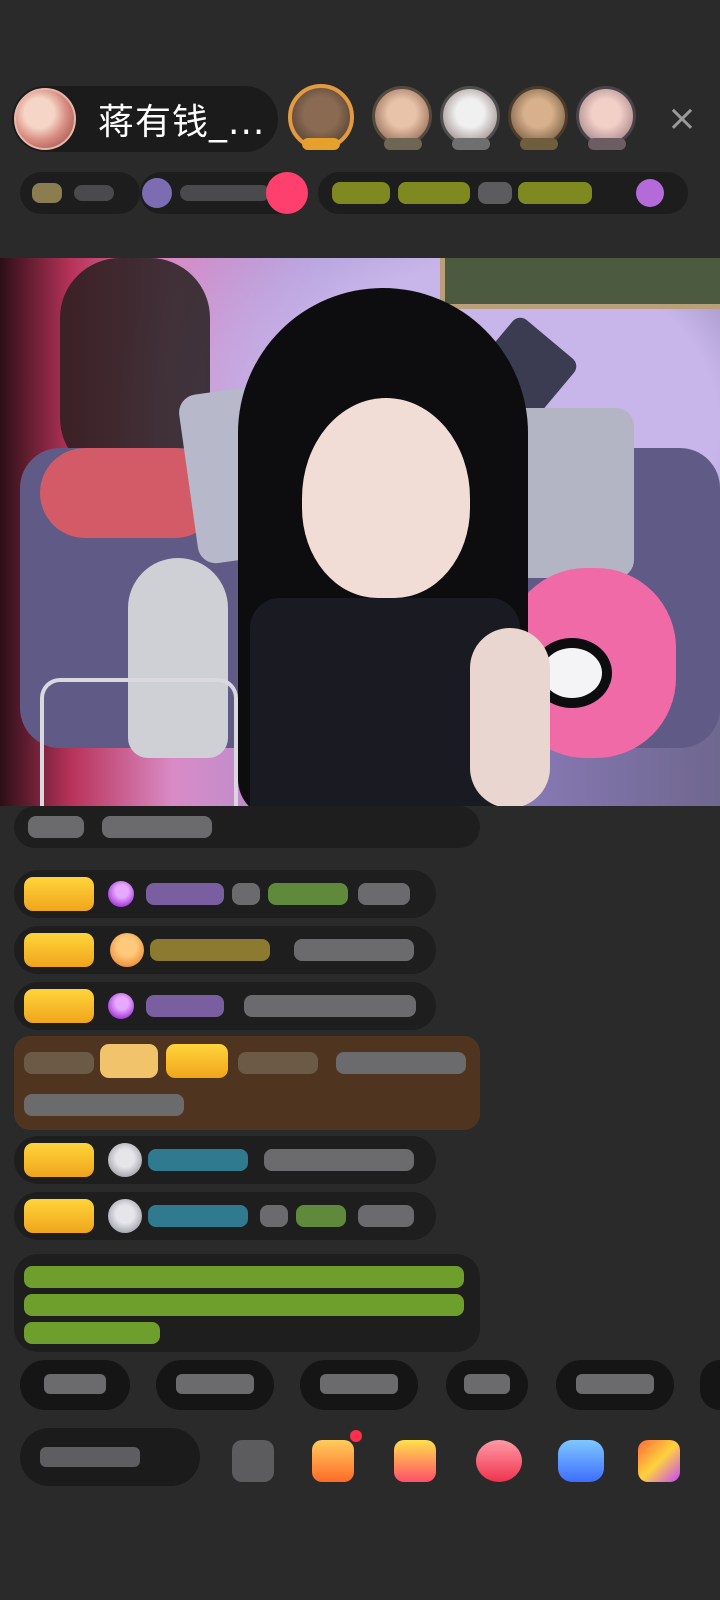 The image size is (720, 1600). What do you see at coordinates (247, 827) in the screenshot?
I see `chat-message-system` at bounding box center [247, 827].